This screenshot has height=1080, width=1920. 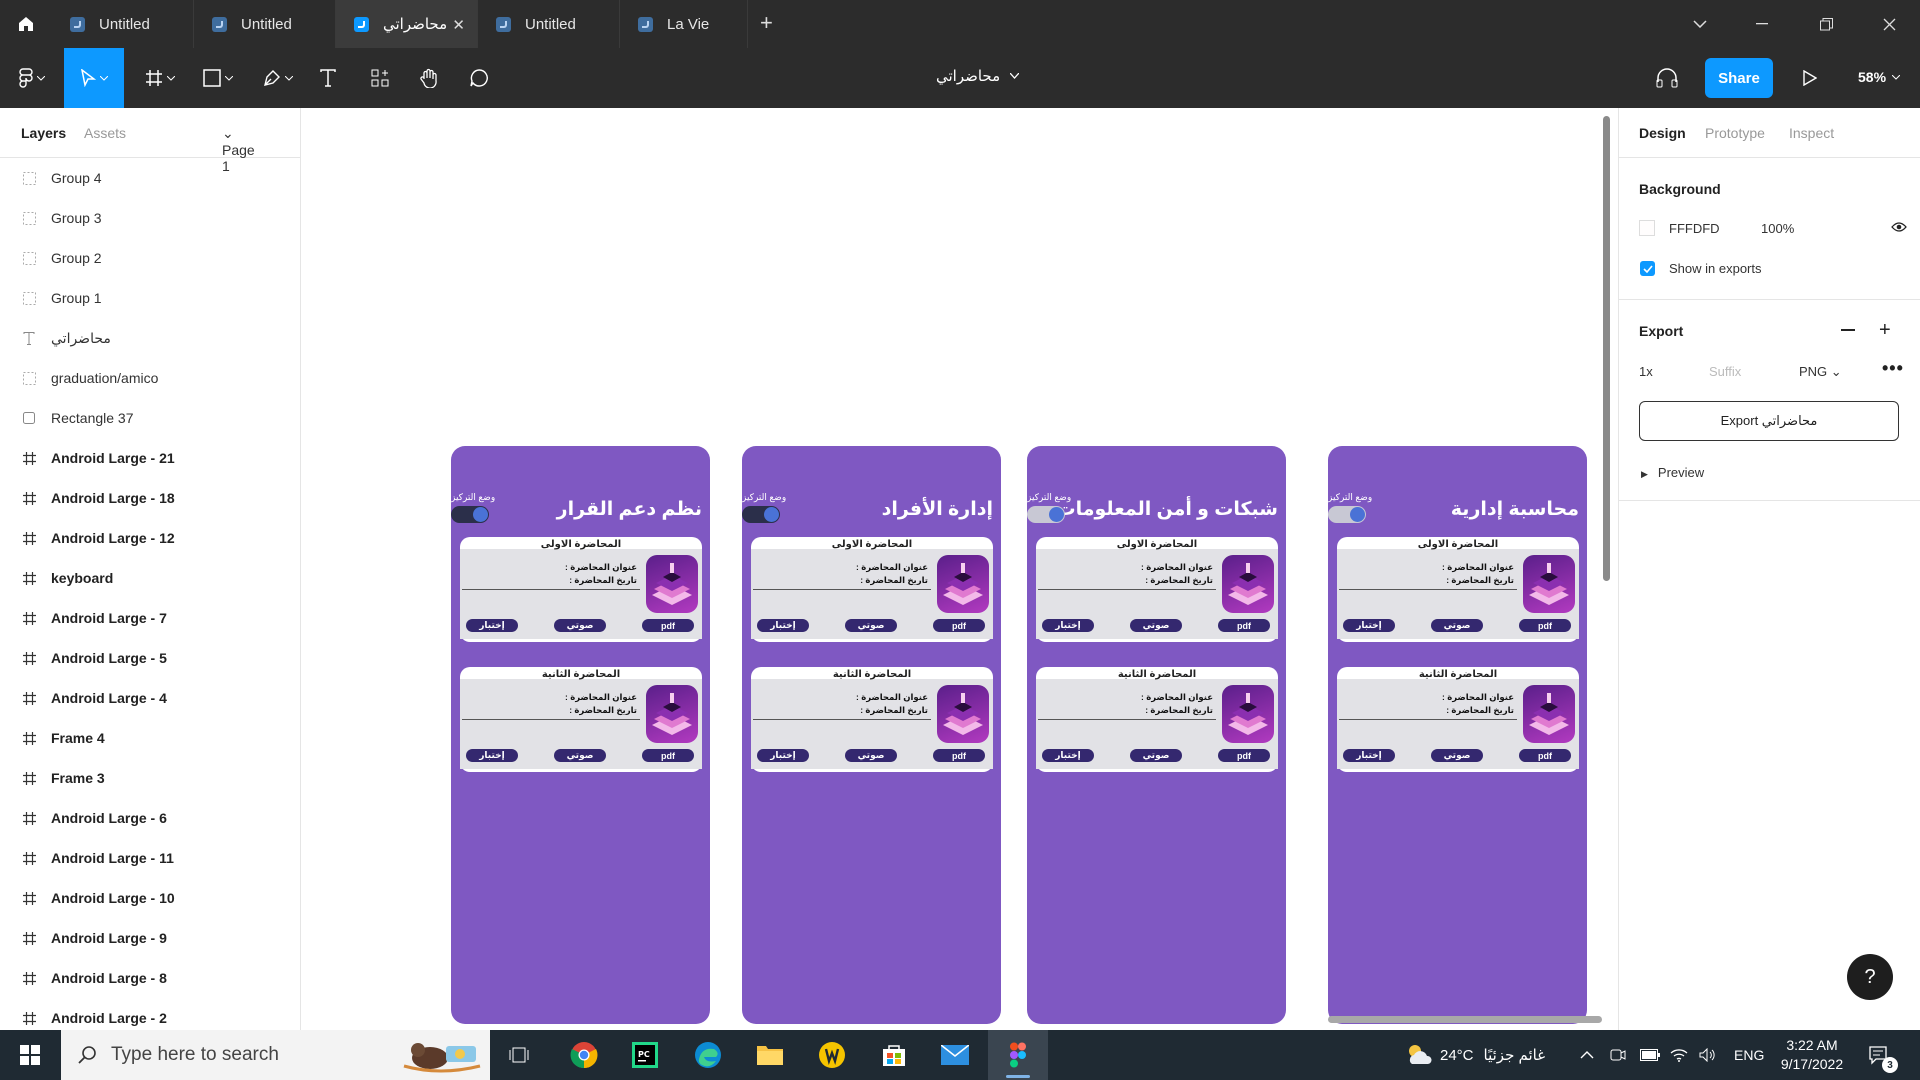 I want to click on layer-row: Android Large - 2, so click(x=150, y=1014).